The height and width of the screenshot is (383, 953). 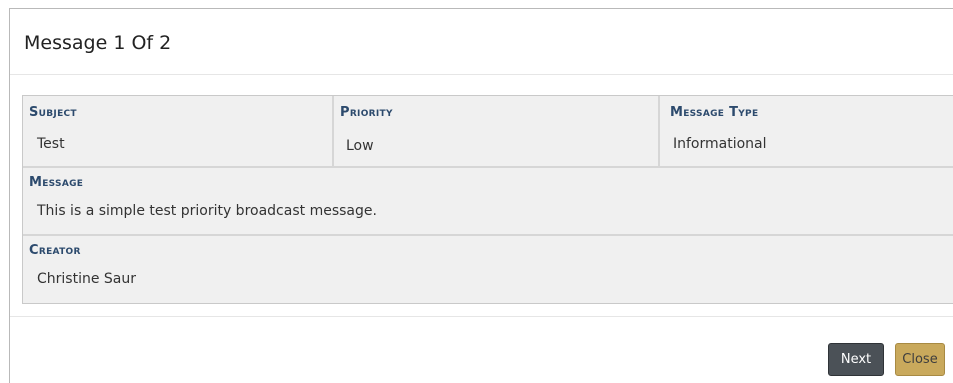 I want to click on subject-value: Test, so click(x=51, y=144).